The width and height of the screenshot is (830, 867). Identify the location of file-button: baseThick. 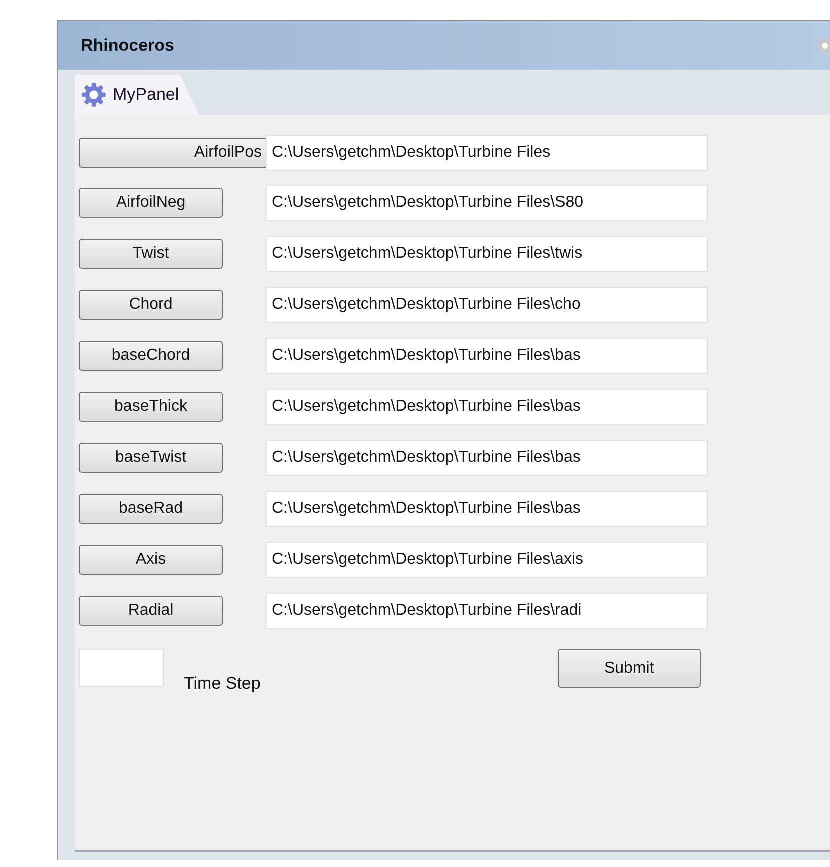
(151, 407).